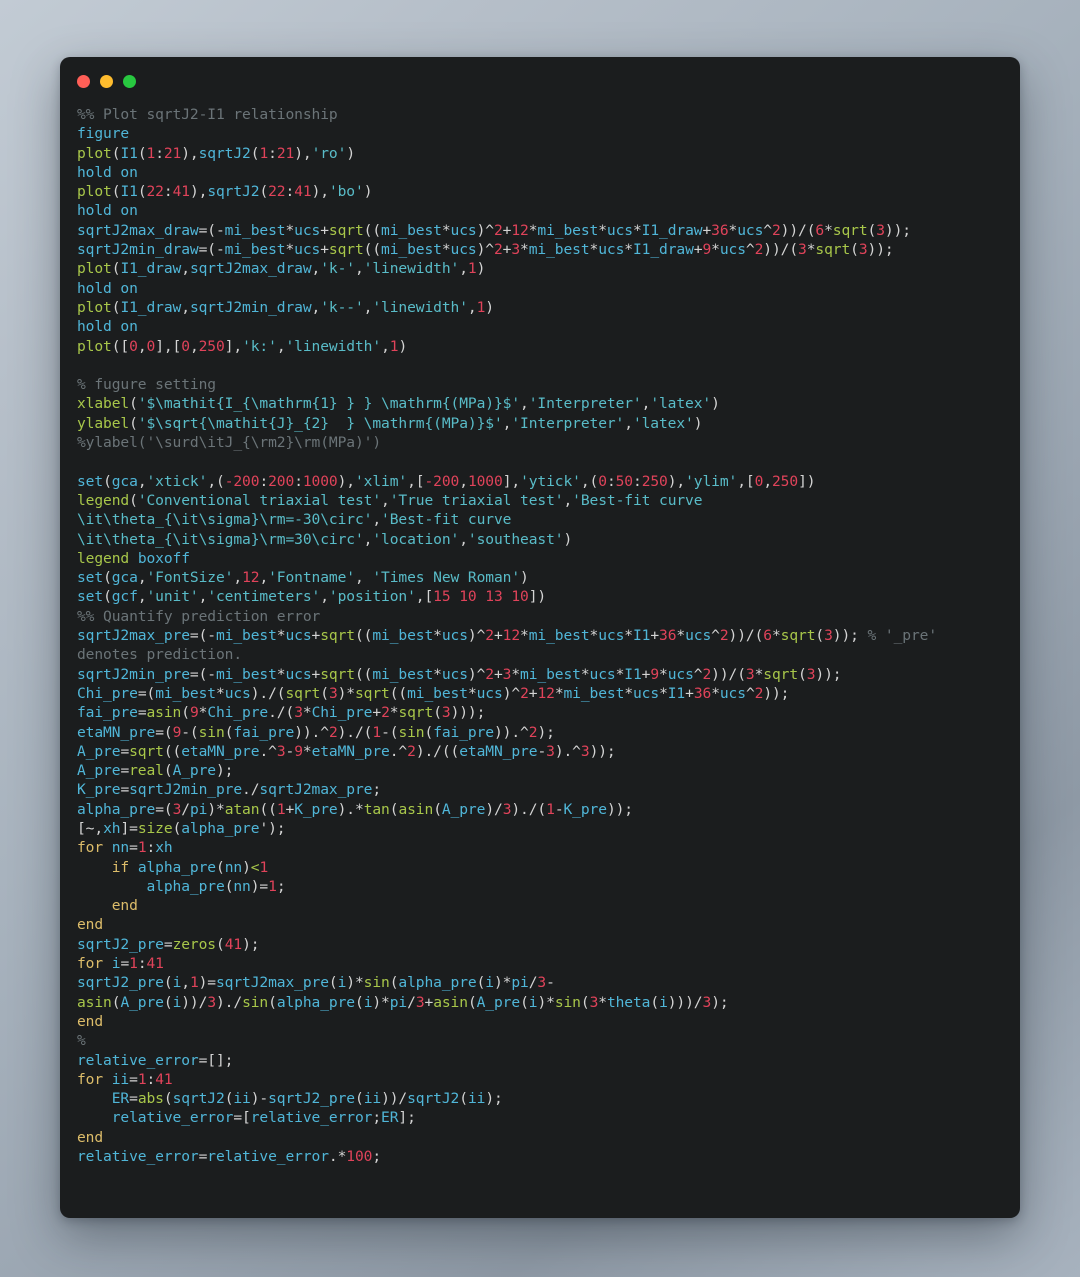 The height and width of the screenshot is (1277, 1080). Describe the element at coordinates (845, 636) in the screenshot. I see `code-token: ));` at that location.